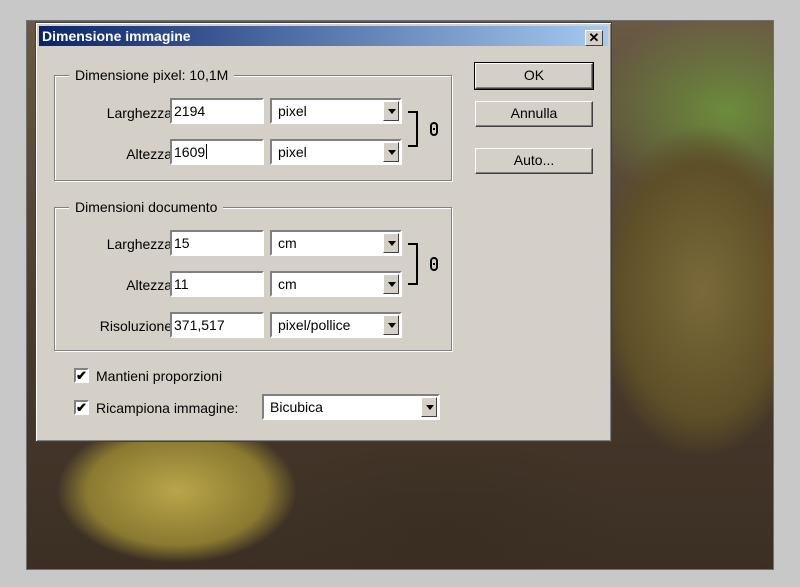 The image size is (800, 587). Describe the element at coordinates (81, 407) in the screenshot. I see `resample-image-checkbox: ✔` at that location.